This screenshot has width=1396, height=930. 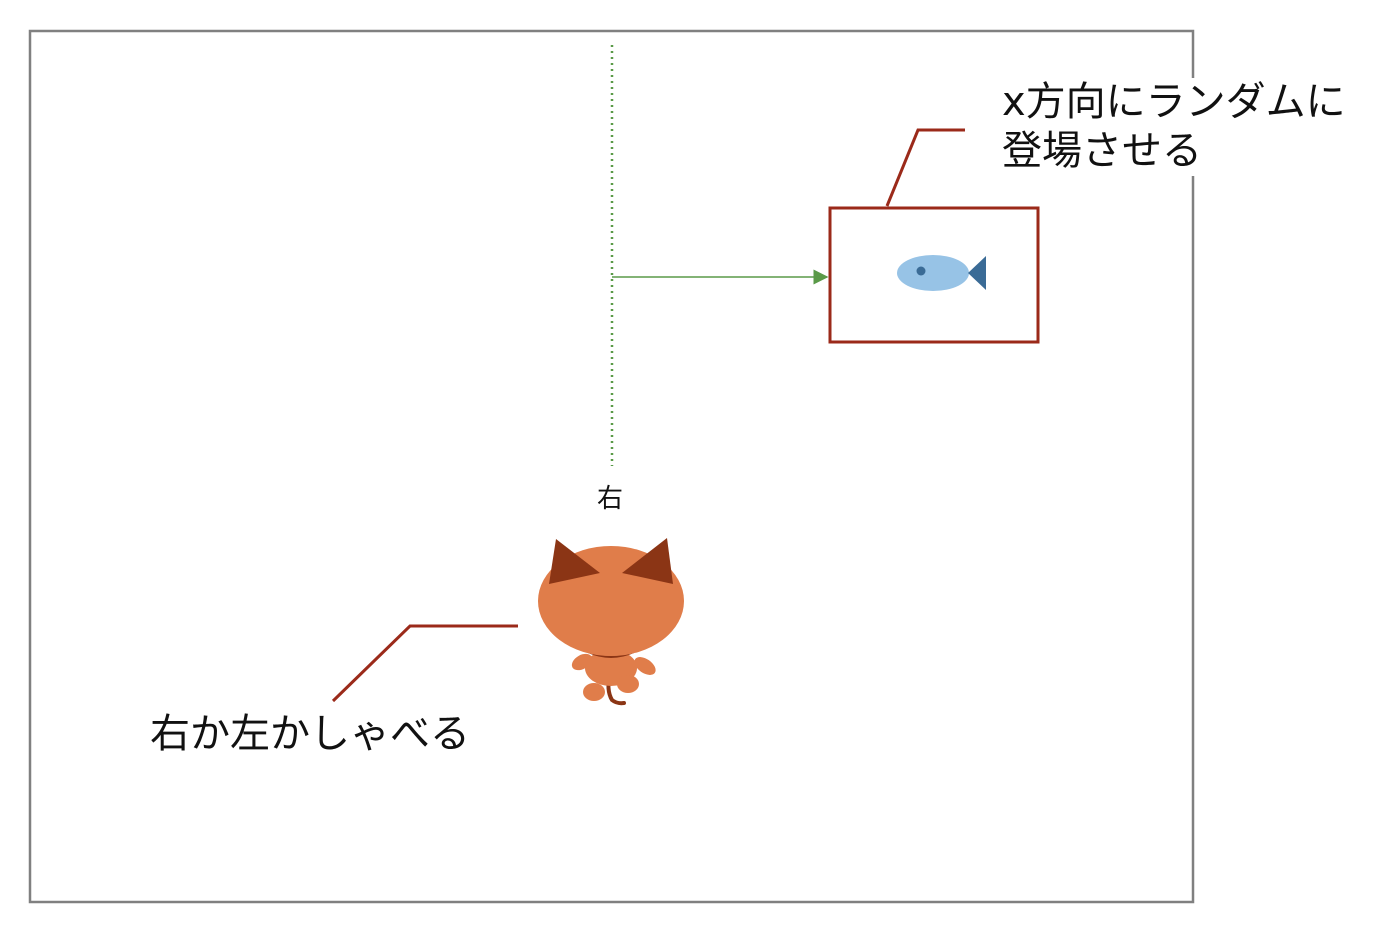 What do you see at coordinates (1174, 127) in the screenshot?
I see `fish-callout-label: x方向にランダムに 登場させる` at bounding box center [1174, 127].